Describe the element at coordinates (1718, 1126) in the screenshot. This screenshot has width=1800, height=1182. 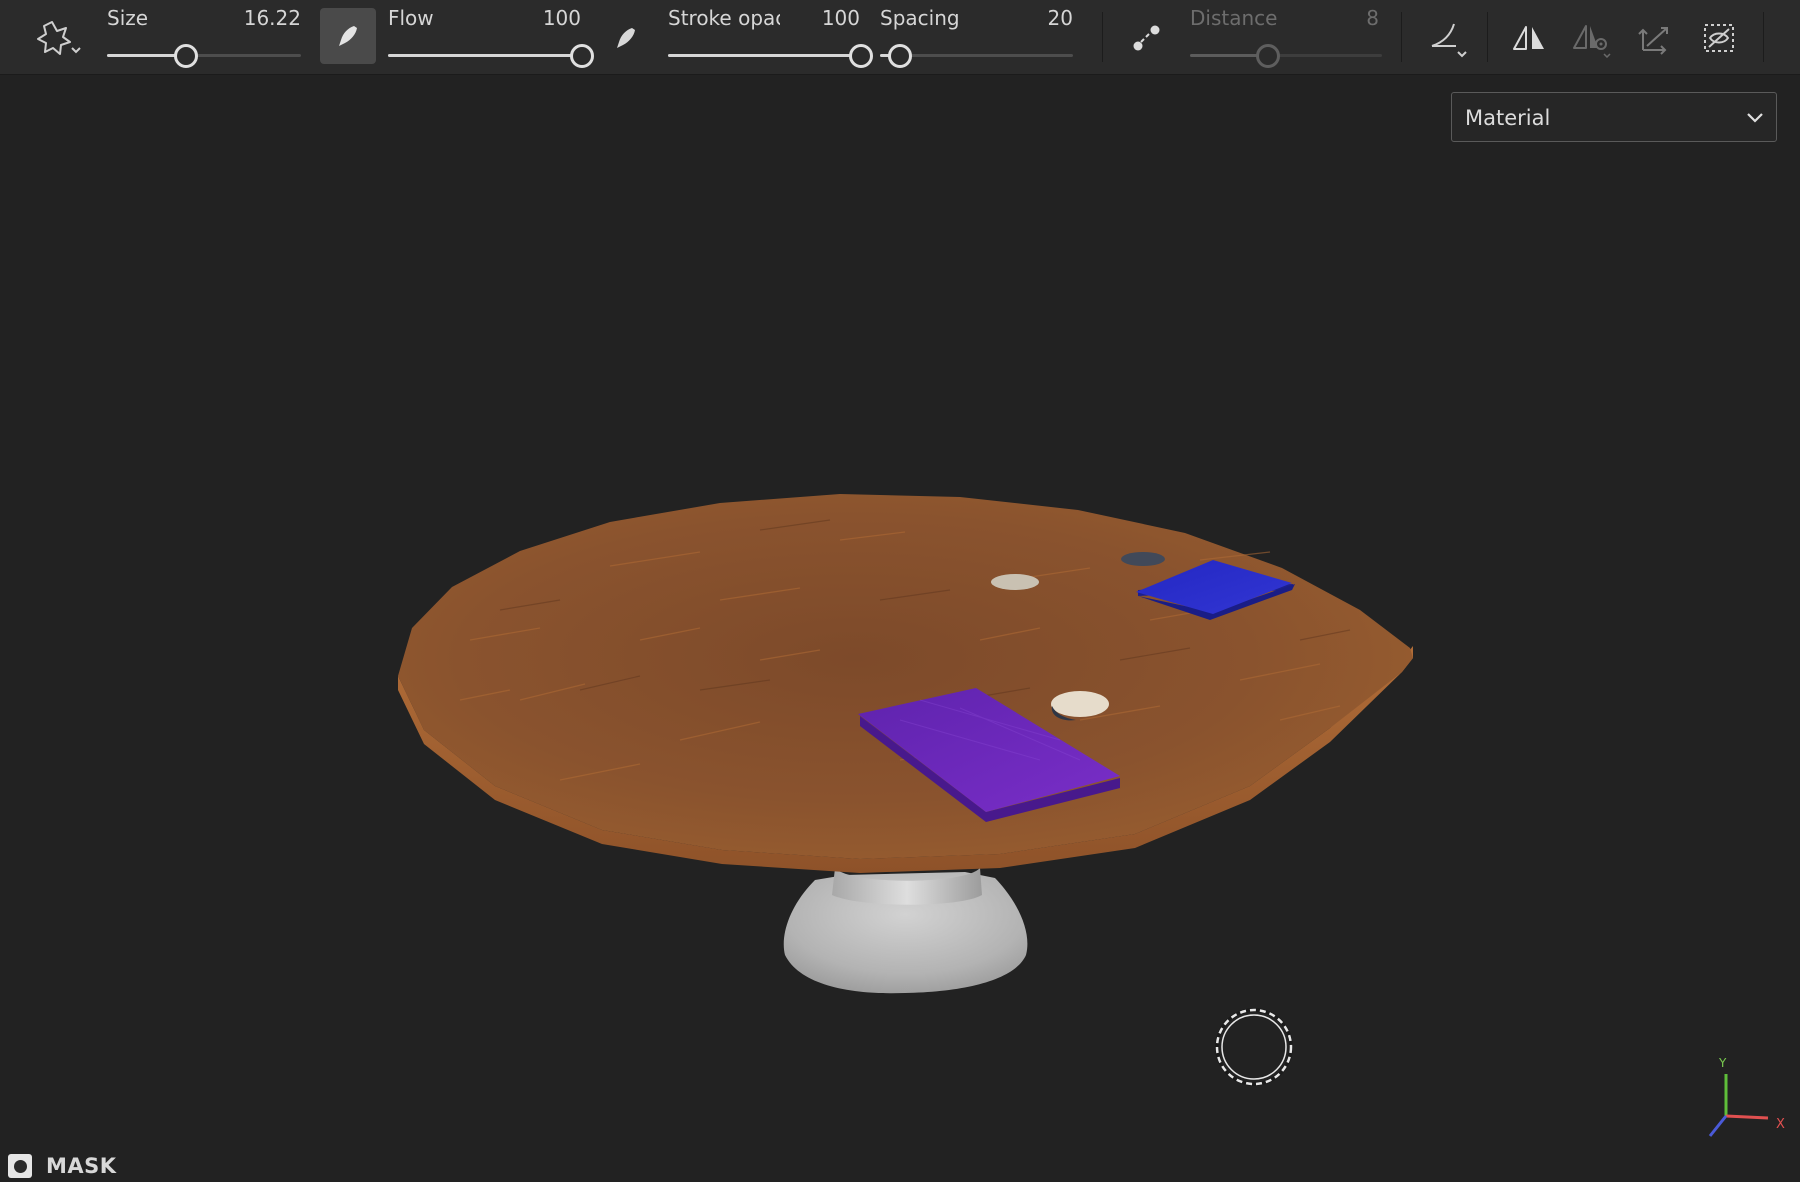
I see `axis-z` at that location.